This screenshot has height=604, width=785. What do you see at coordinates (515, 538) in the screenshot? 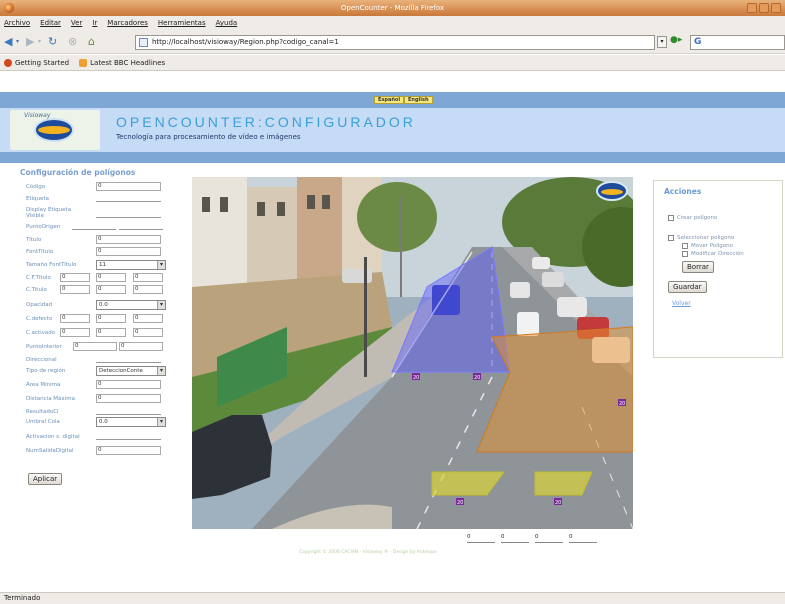
I see `coord-input-2: 0` at bounding box center [515, 538].